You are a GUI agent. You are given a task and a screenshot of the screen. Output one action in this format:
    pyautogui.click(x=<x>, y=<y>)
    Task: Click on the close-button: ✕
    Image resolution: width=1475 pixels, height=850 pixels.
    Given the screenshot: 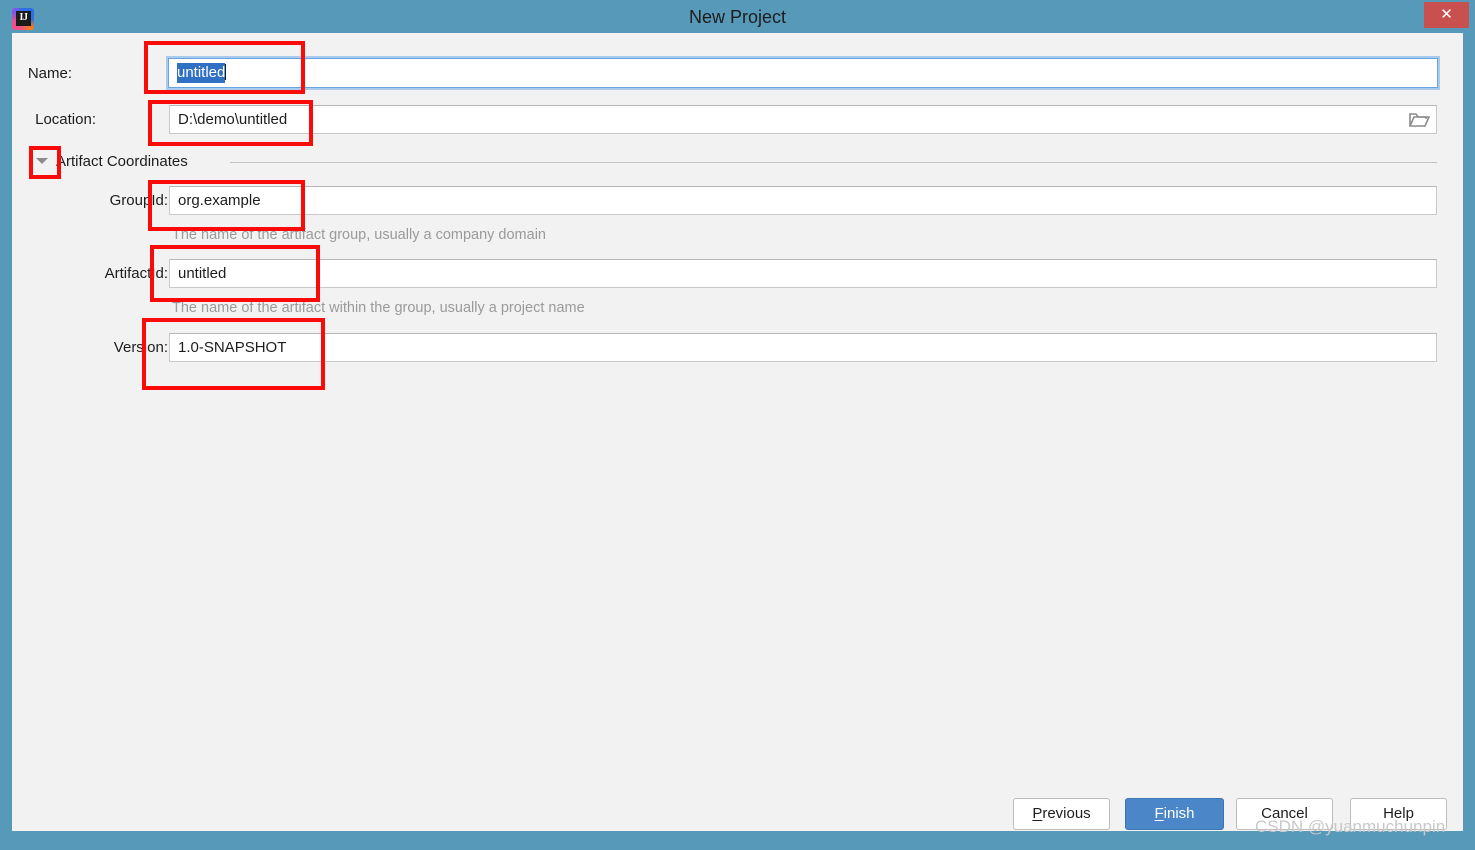 What is the action you would take?
    pyautogui.click(x=1446, y=15)
    